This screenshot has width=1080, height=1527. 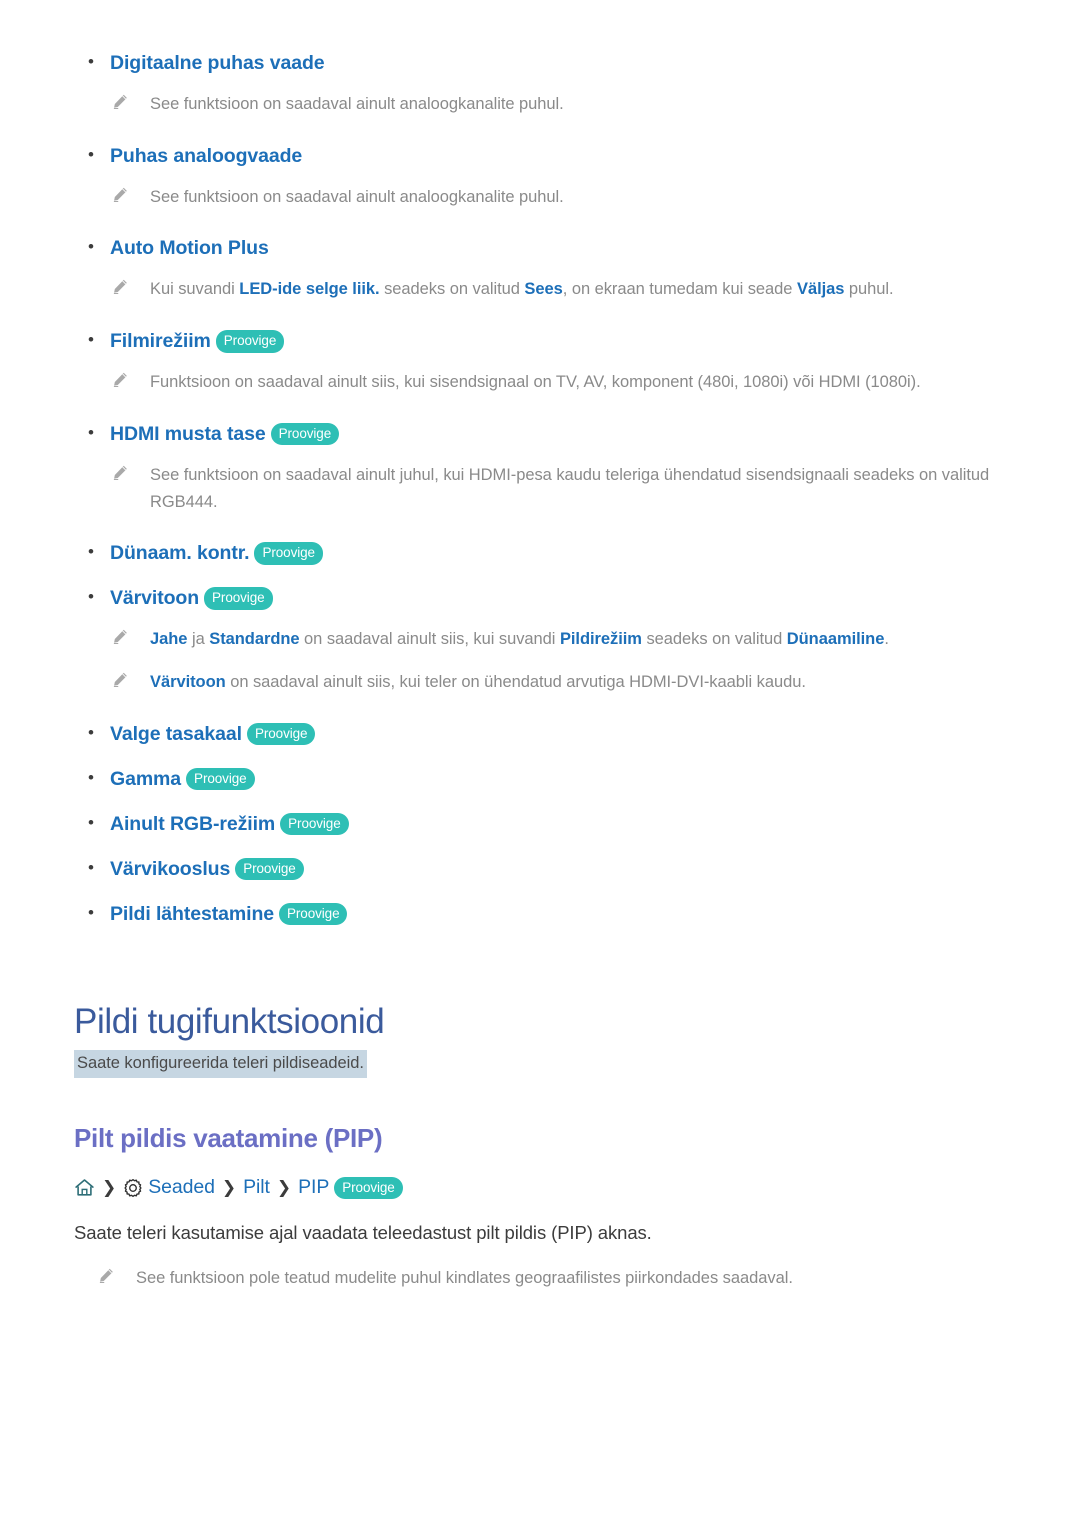 What do you see at coordinates (547, 553) in the screenshot?
I see `feature-item-row: • Dünaam. kontr. Proovige` at bounding box center [547, 553].